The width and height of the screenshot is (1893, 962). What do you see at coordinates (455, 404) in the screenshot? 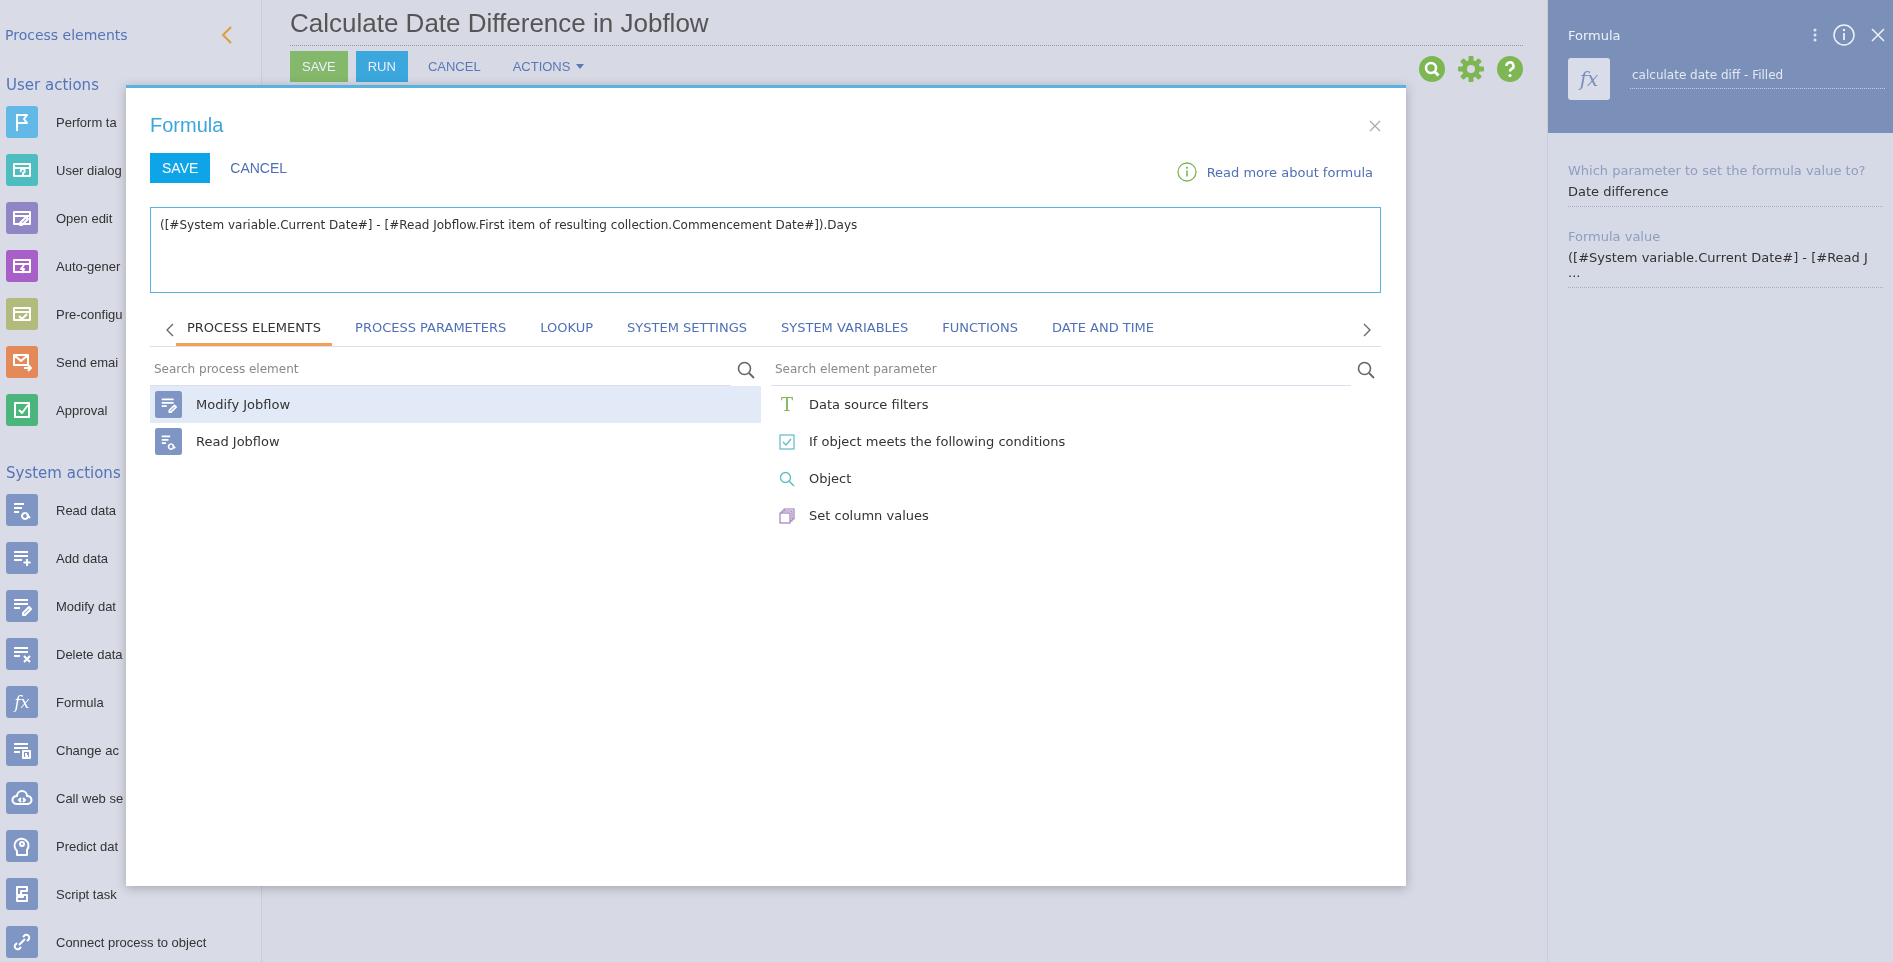
I see `element-row: Modify Jobflow` at bounding box center [455, 404].